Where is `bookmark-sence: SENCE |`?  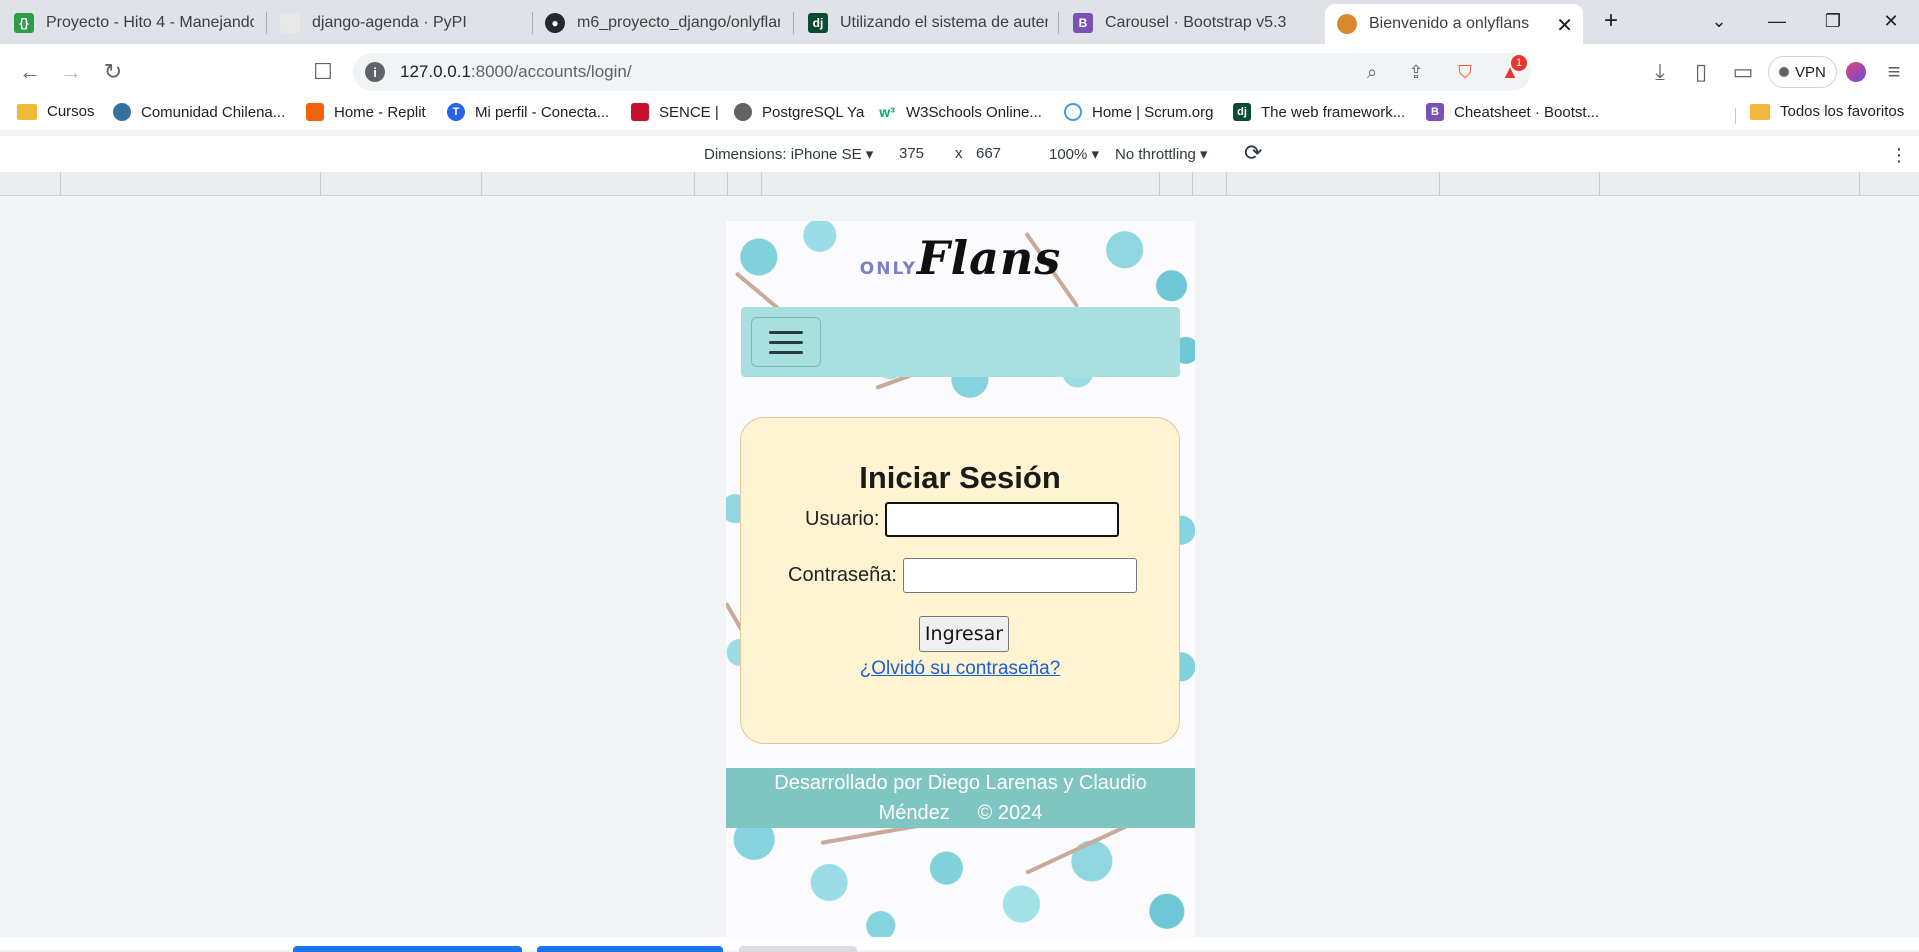 bookmark-sence: SENCE | is located at coordinates (675, 112).